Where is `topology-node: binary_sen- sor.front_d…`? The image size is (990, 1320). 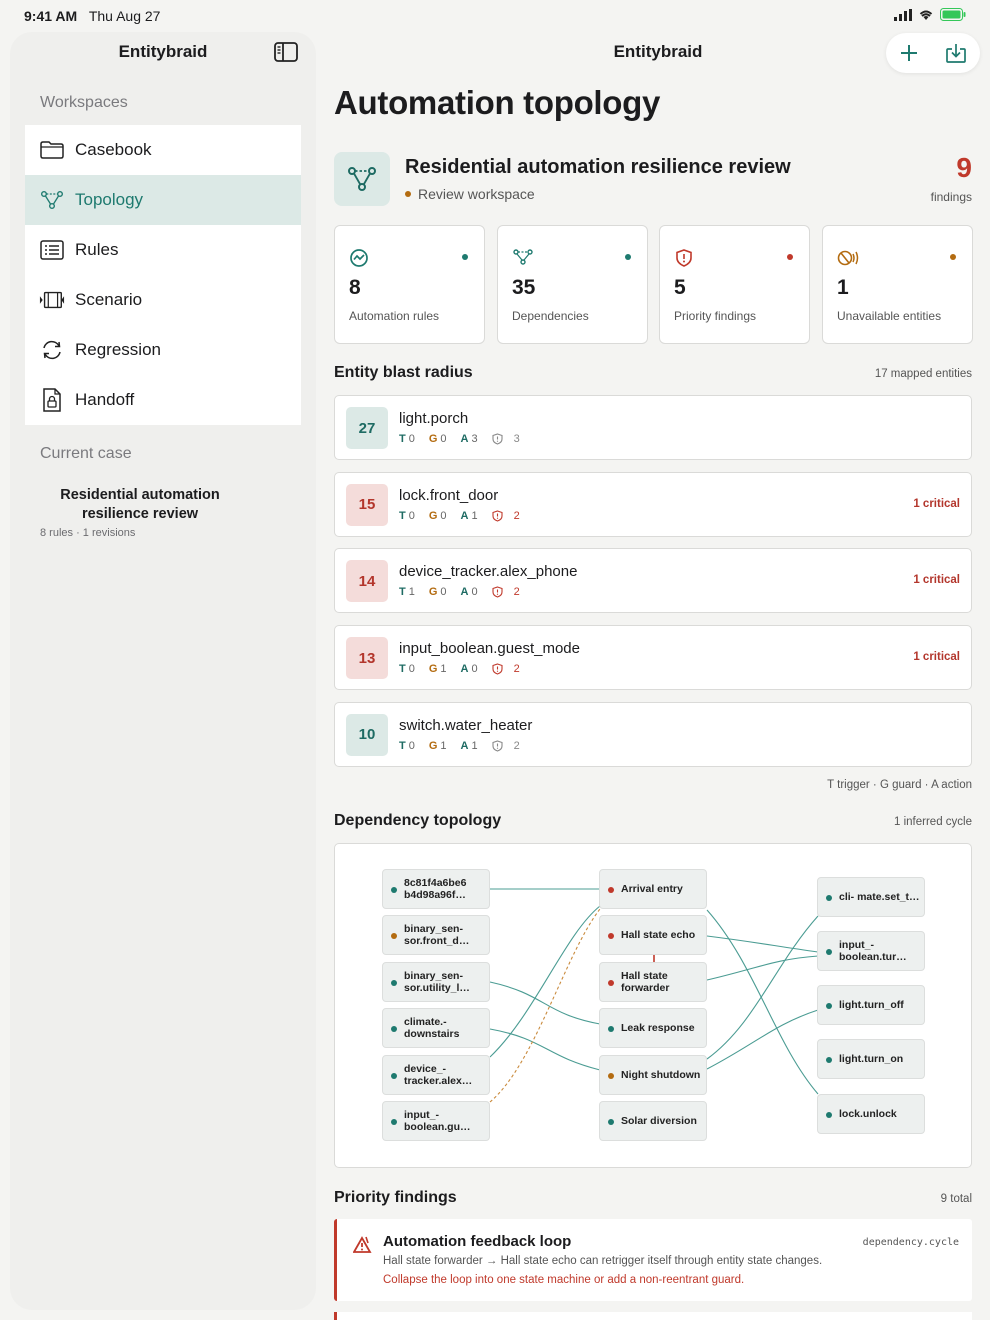 topology-node: binary_sen- sor.front_d… is located at coordinates (436, 935).